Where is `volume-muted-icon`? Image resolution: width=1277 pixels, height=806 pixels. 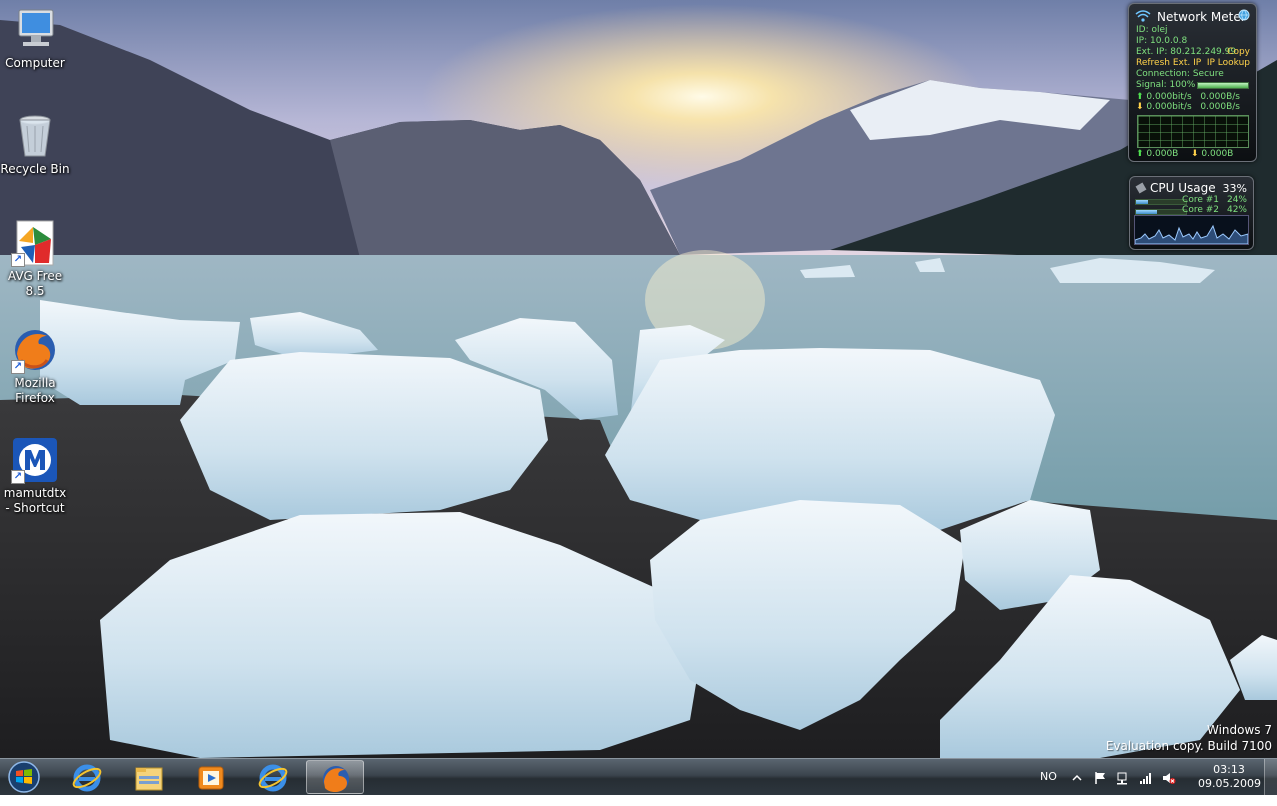 volume-muted-icon is located at coordinates (1169, 777).